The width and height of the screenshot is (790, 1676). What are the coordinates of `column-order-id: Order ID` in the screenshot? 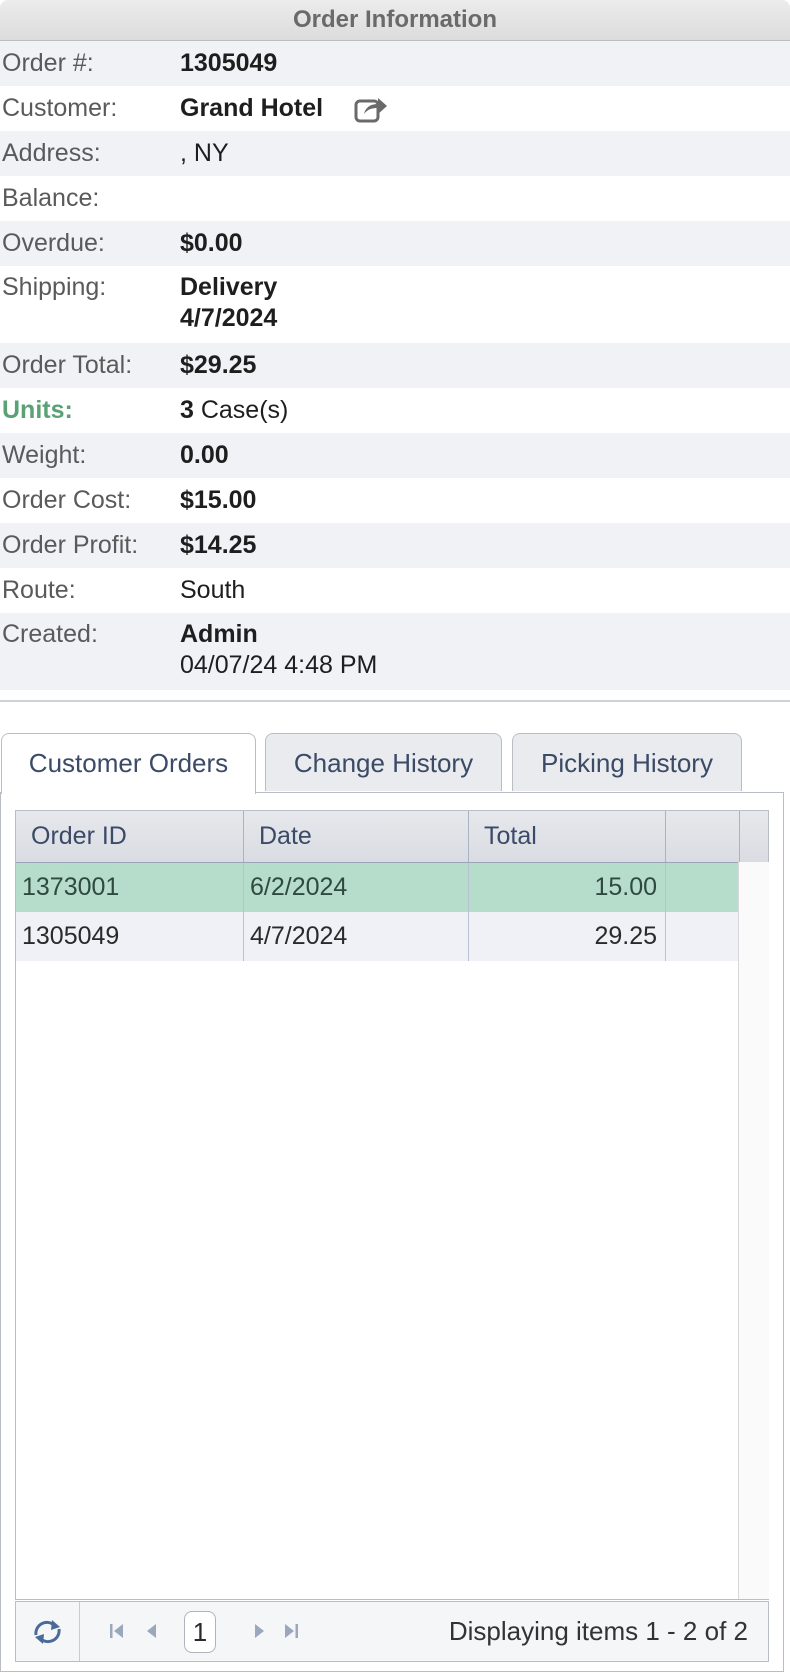 It's located at (130, 836).